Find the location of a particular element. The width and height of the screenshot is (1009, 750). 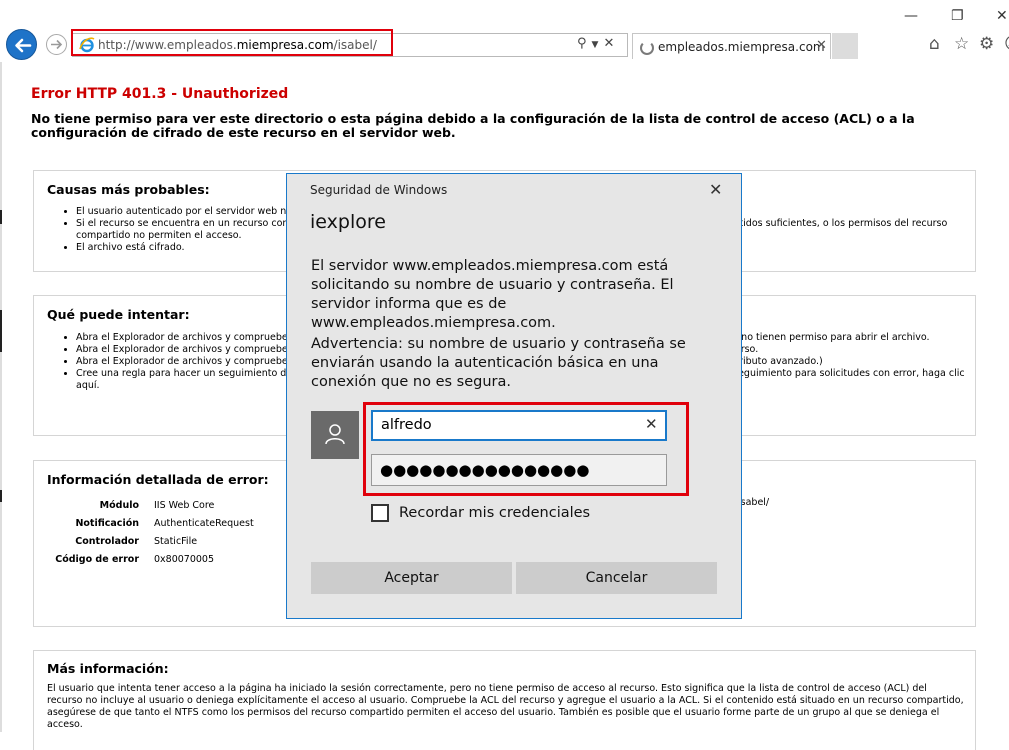

star-icon: ☆ is located at coordinates (966, 44).